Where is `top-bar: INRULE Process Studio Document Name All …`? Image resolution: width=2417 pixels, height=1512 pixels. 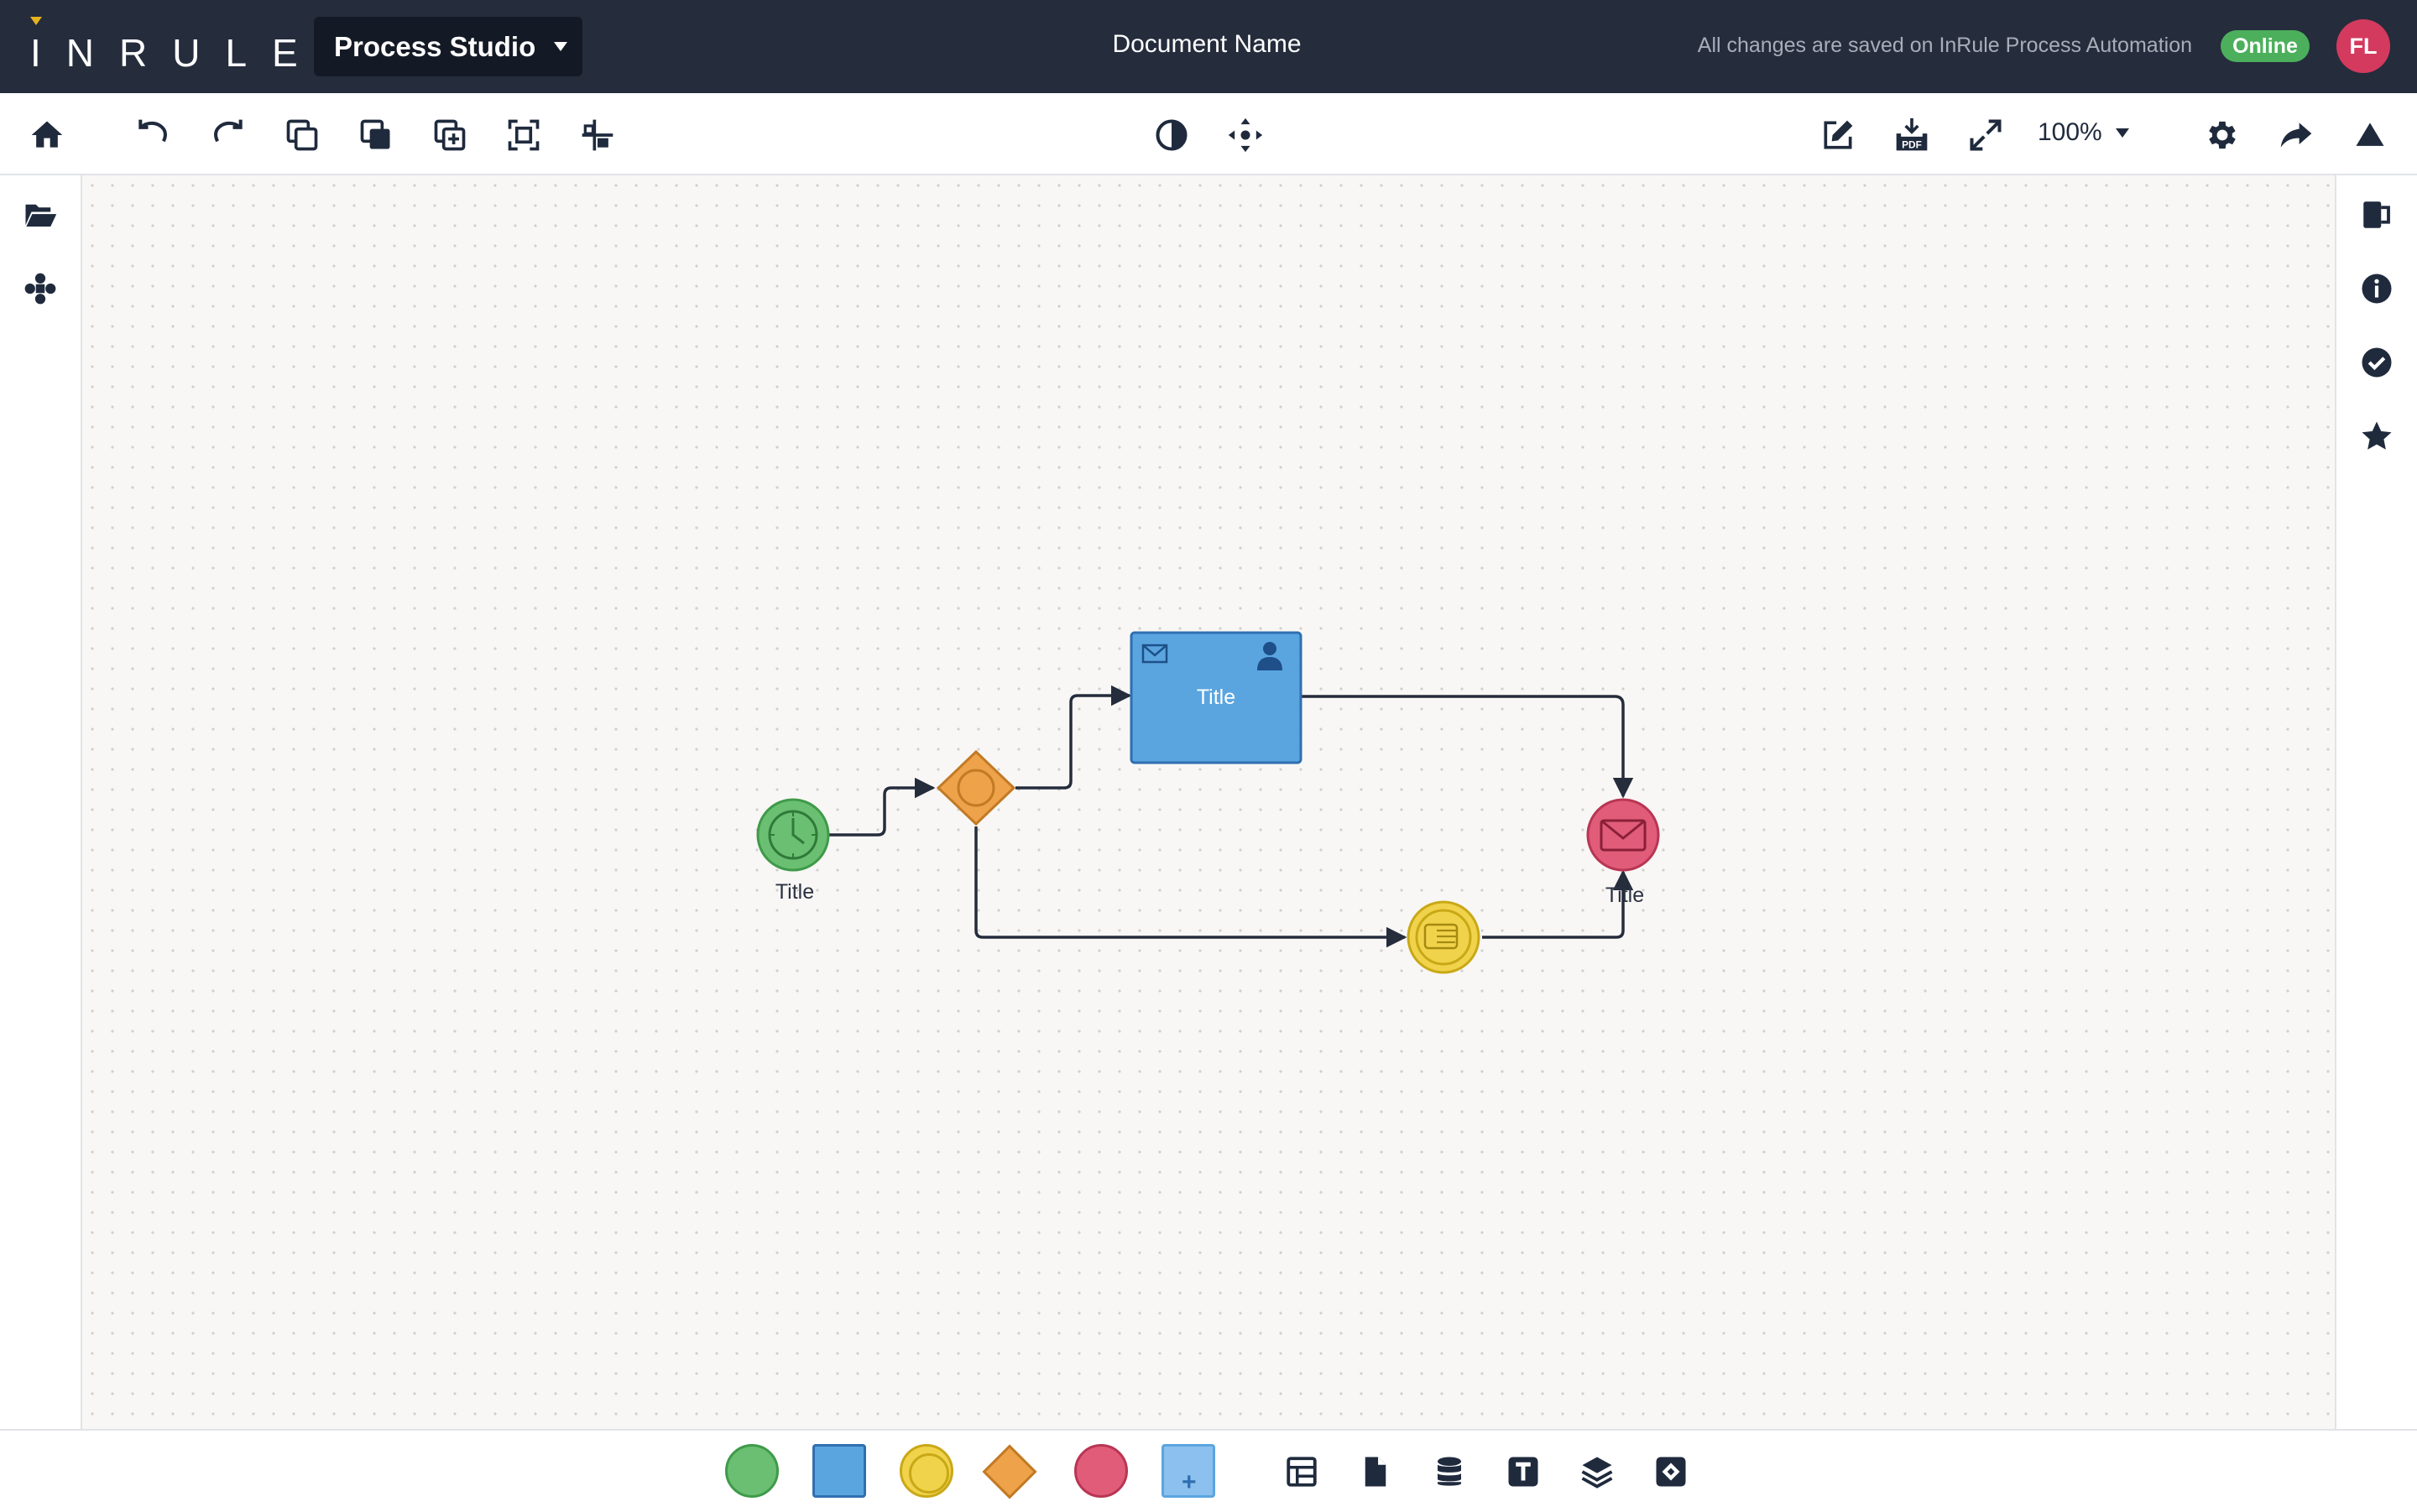 top-bar: INRULE Process Studio Document Name All … is located at coordinates (1208, 47).